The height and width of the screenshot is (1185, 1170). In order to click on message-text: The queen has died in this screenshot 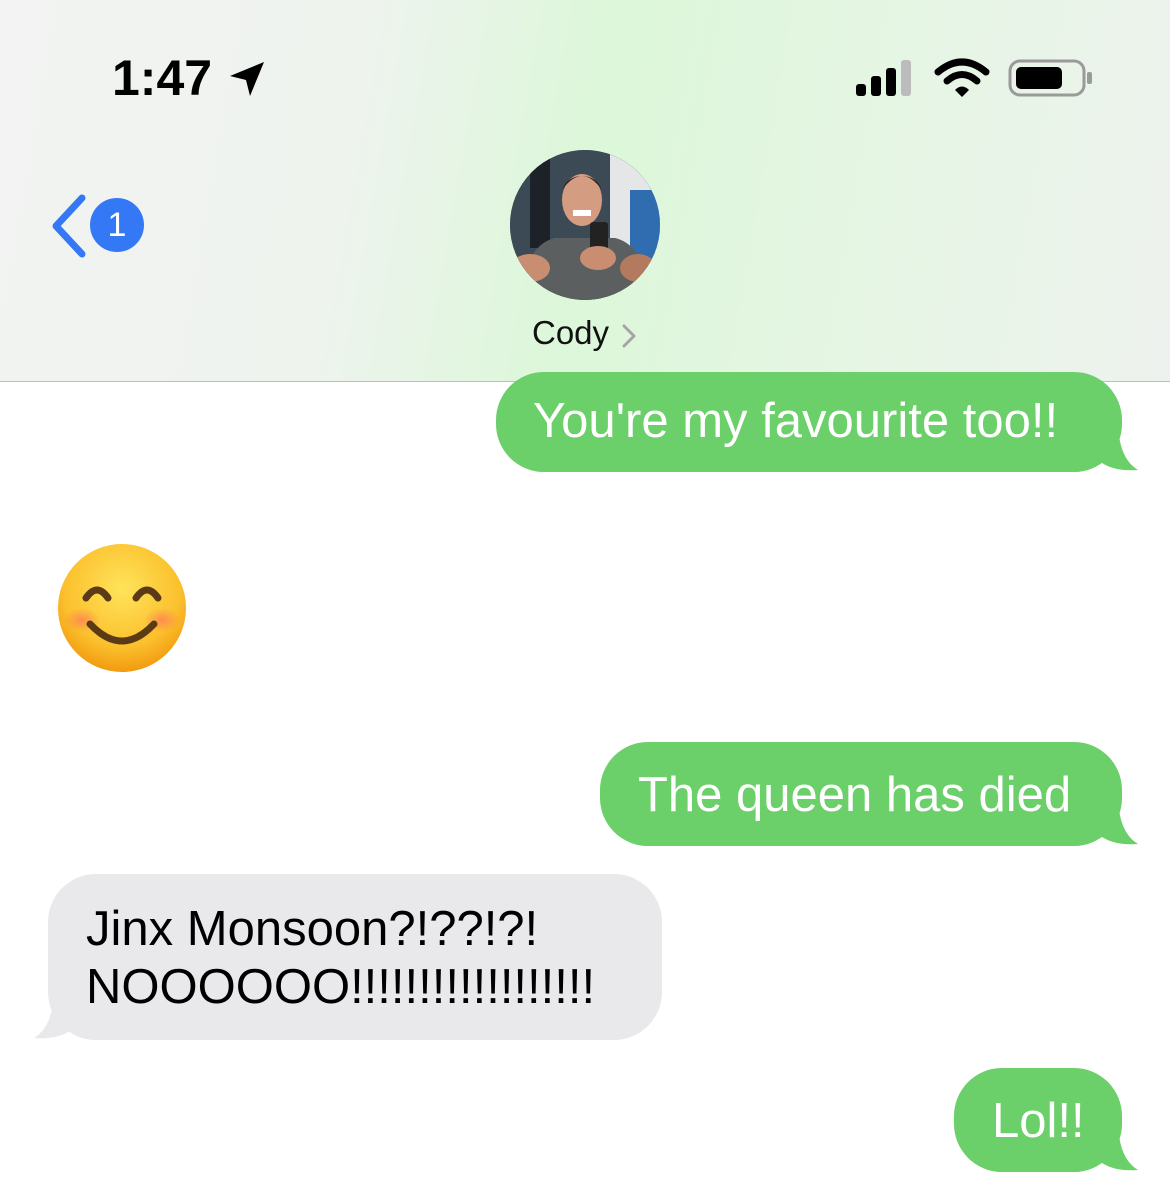, I will do `click(855, 795)`.